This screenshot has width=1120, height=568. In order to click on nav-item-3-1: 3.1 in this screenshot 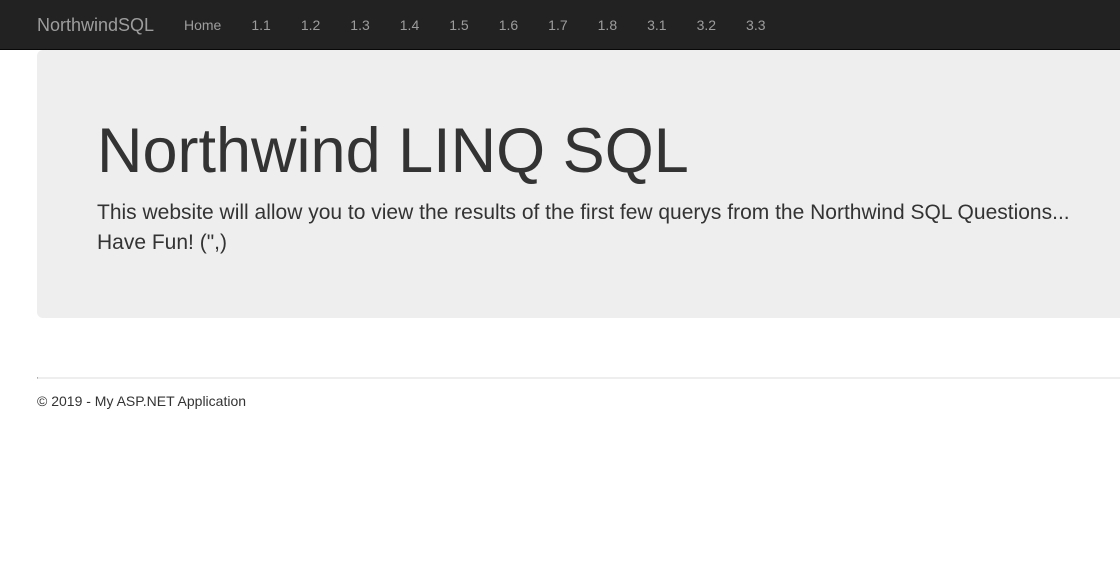, I will do `click(656, 25)`.